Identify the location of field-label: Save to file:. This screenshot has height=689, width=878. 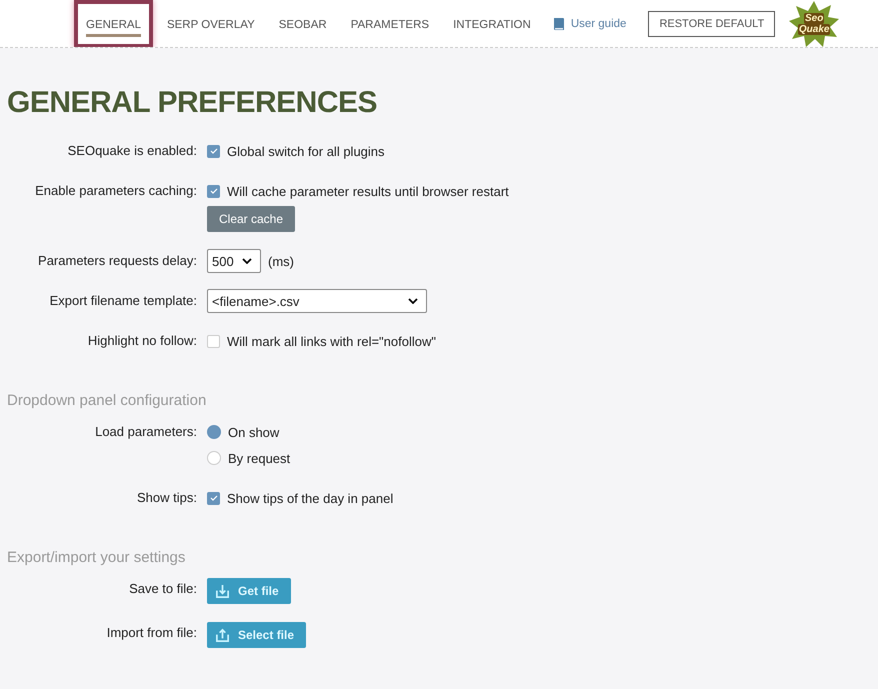
(162, 589).